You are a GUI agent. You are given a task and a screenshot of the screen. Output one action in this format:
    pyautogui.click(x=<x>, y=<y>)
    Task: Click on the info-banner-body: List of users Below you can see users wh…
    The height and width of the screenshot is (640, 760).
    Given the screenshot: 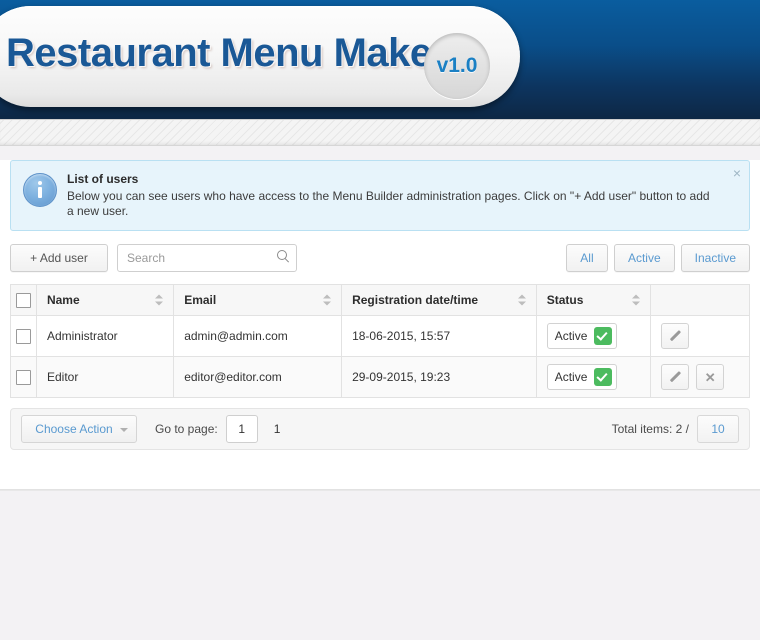 What is the action you would take?
    pyautogui.click(x=393, y=195)
    